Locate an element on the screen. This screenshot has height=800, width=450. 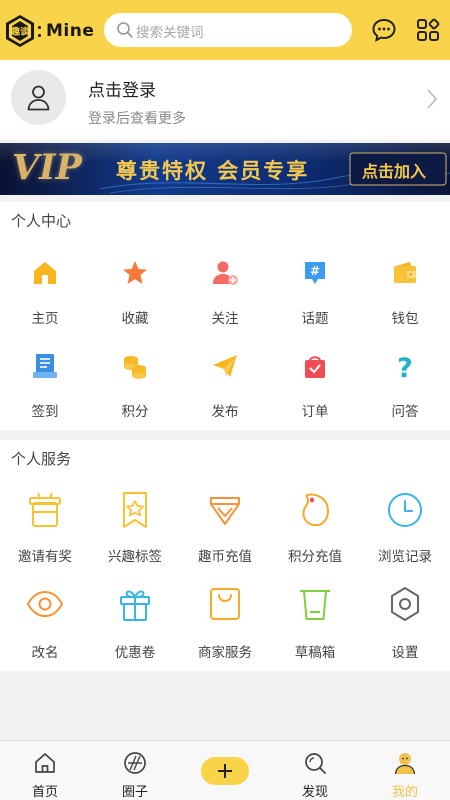
app-header: 趣谈 Mine 搜索关键词 is located at coordinates (225, 30).